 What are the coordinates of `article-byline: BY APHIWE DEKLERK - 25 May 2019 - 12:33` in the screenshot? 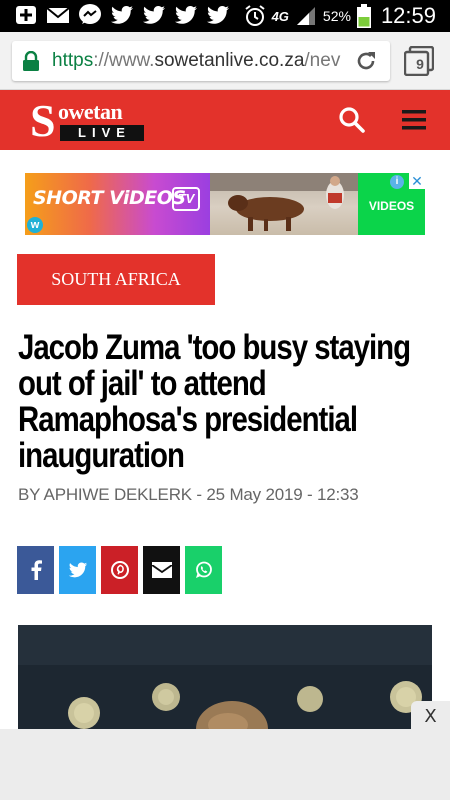 It's located at (188, 494).